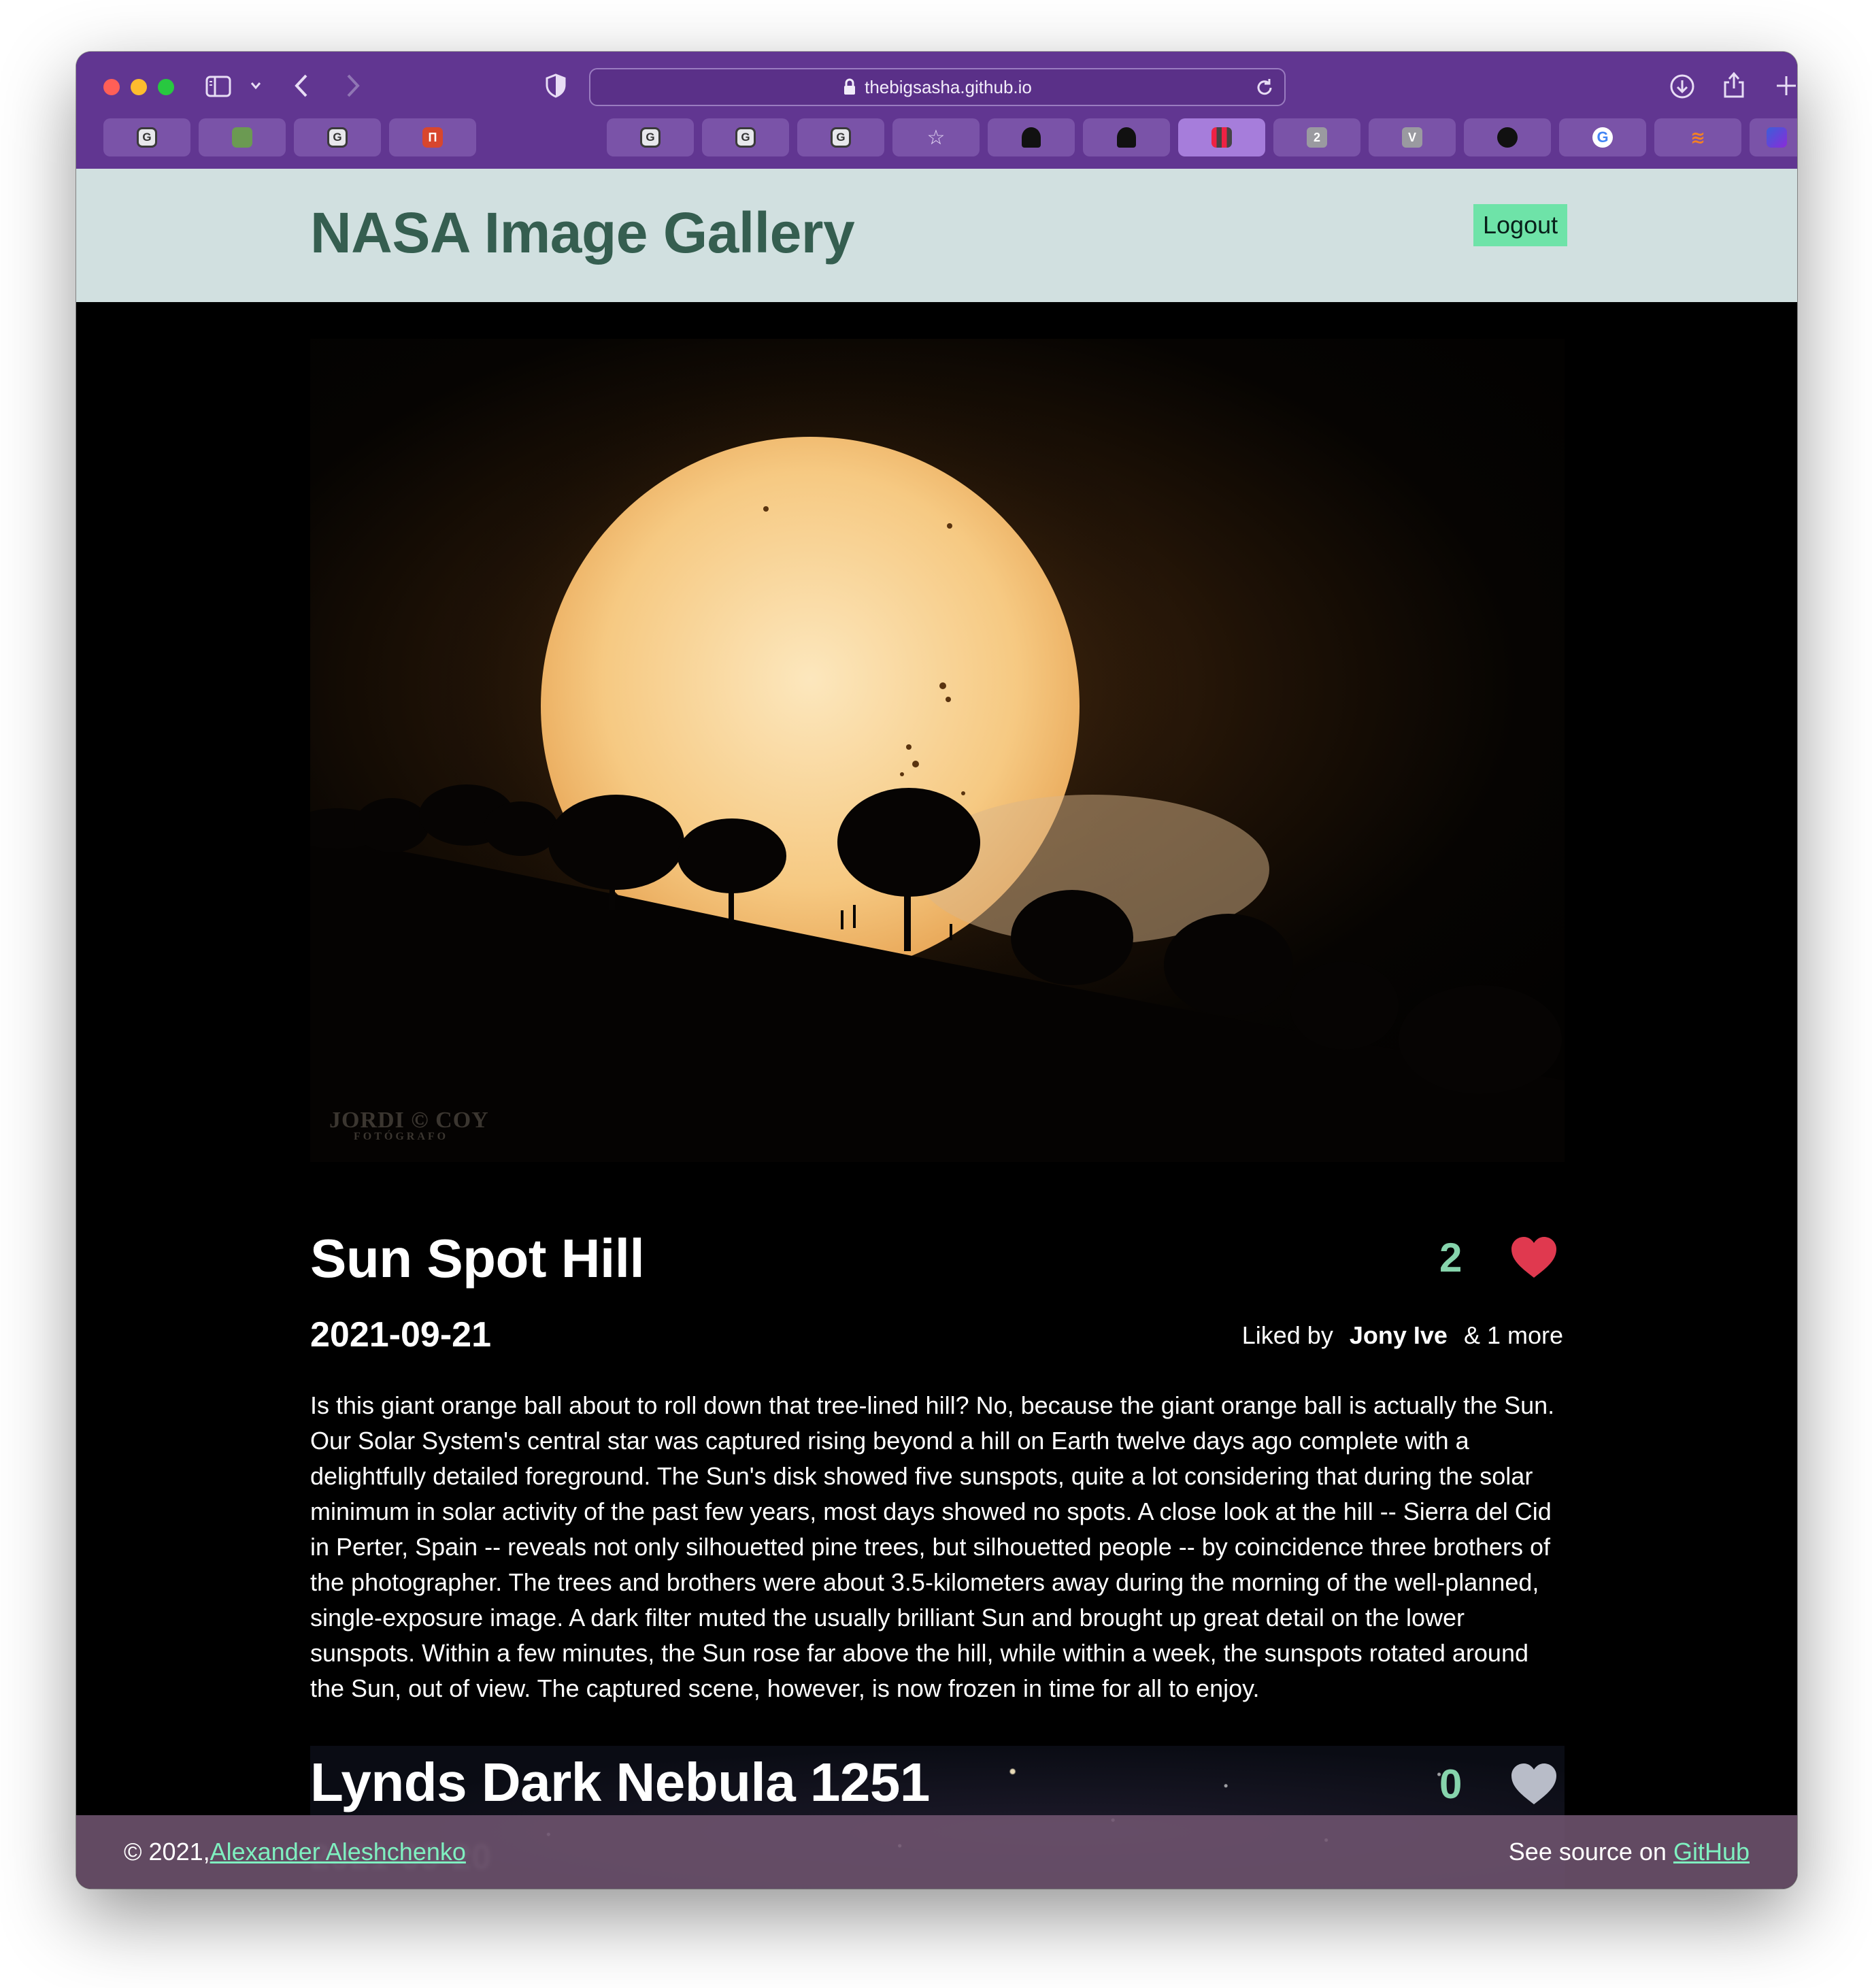 The width and height of the screenshot is (1872, 1988). What do you see at coordinates (477, 1258) in the screenshot?
I see `post-title: Sun Spot Hill` at bounding box center [477, 1258].